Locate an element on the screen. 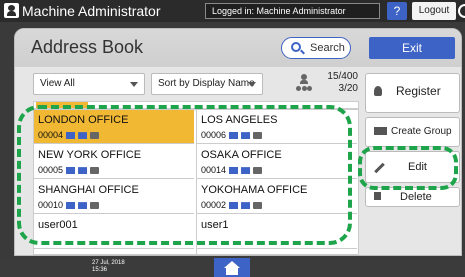 This screenshot has width=465, height=277. home-icon is located at coordinates (232, 264).